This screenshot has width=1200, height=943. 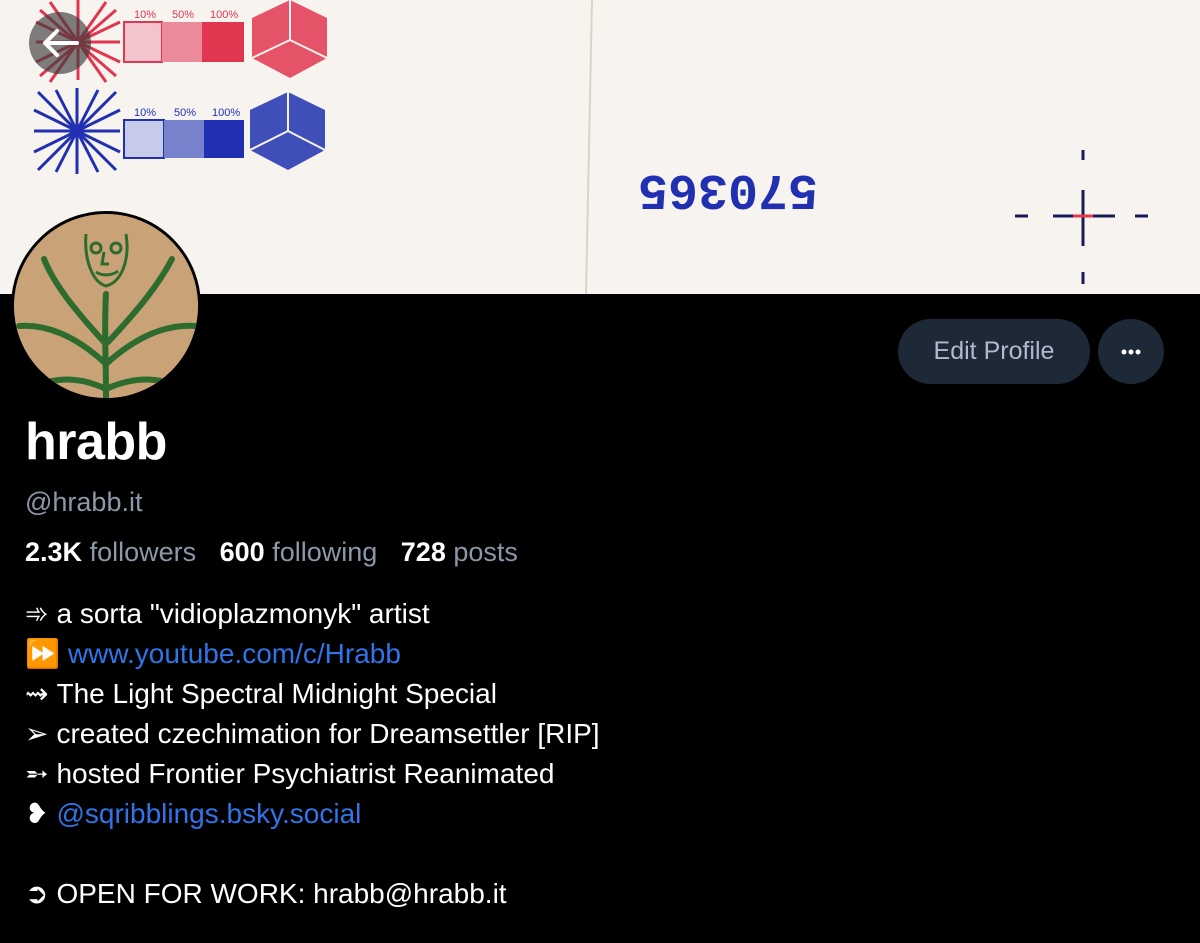 I want to click on followers-label: followers, so click(x=143, y=552).